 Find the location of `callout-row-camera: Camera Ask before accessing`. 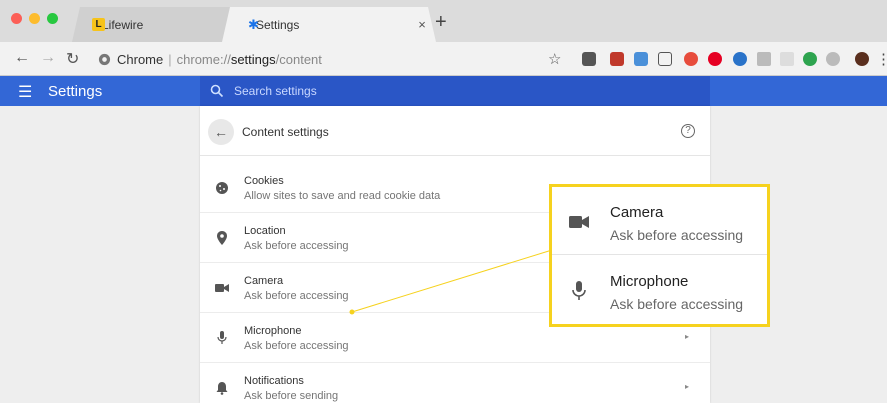

callout-row-camera: Camera Ask before accessing is located at coordinates (659, 221).